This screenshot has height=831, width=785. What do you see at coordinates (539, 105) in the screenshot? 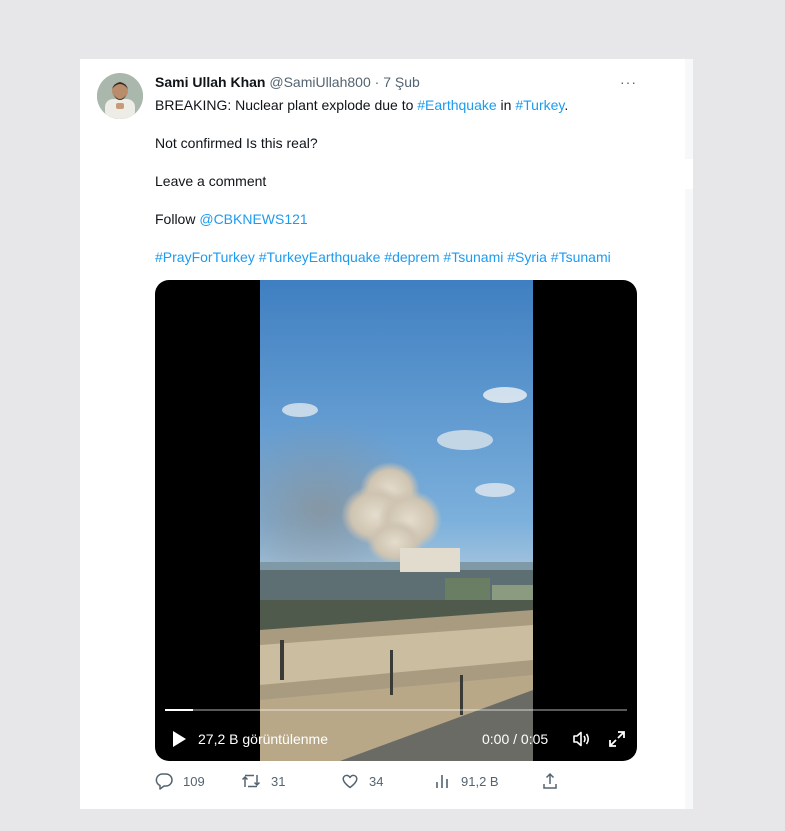
I see `hashtag-turkey: #Turkey` at bounding box center [539, 105].